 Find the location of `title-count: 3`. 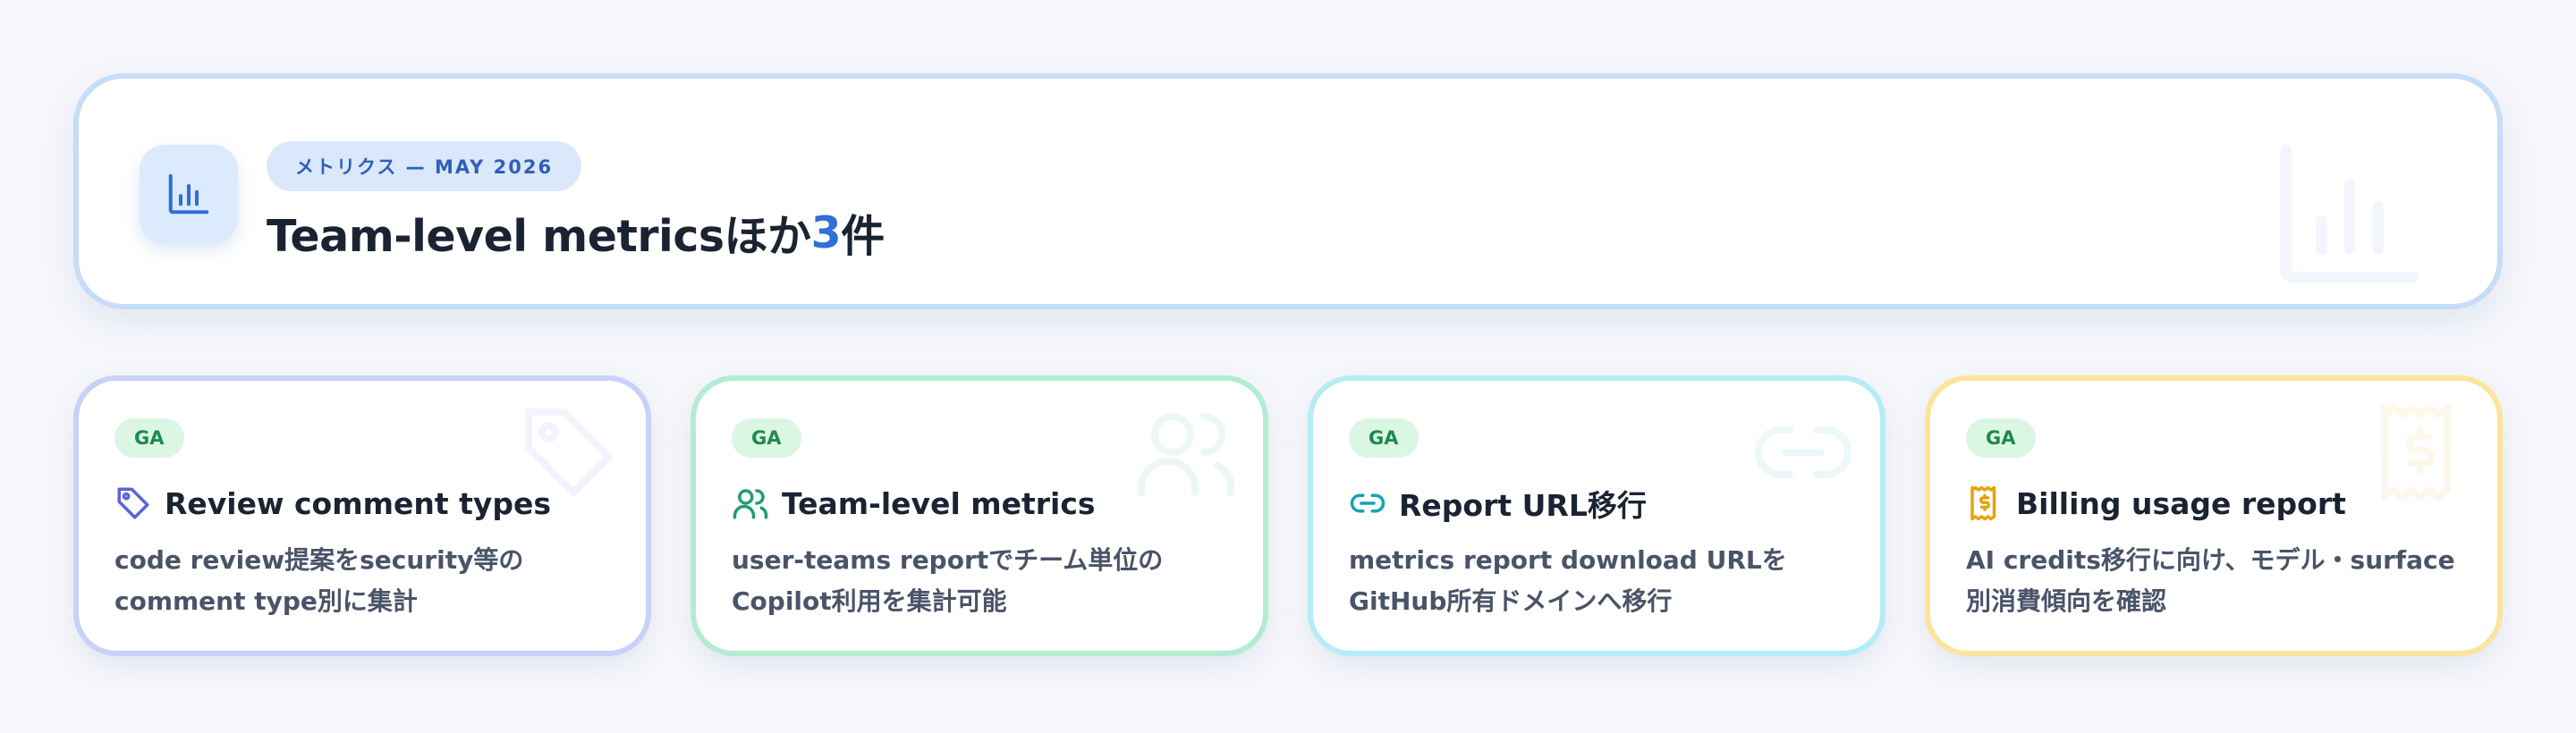

title-count: 3 is located at coordinates (826, 232).